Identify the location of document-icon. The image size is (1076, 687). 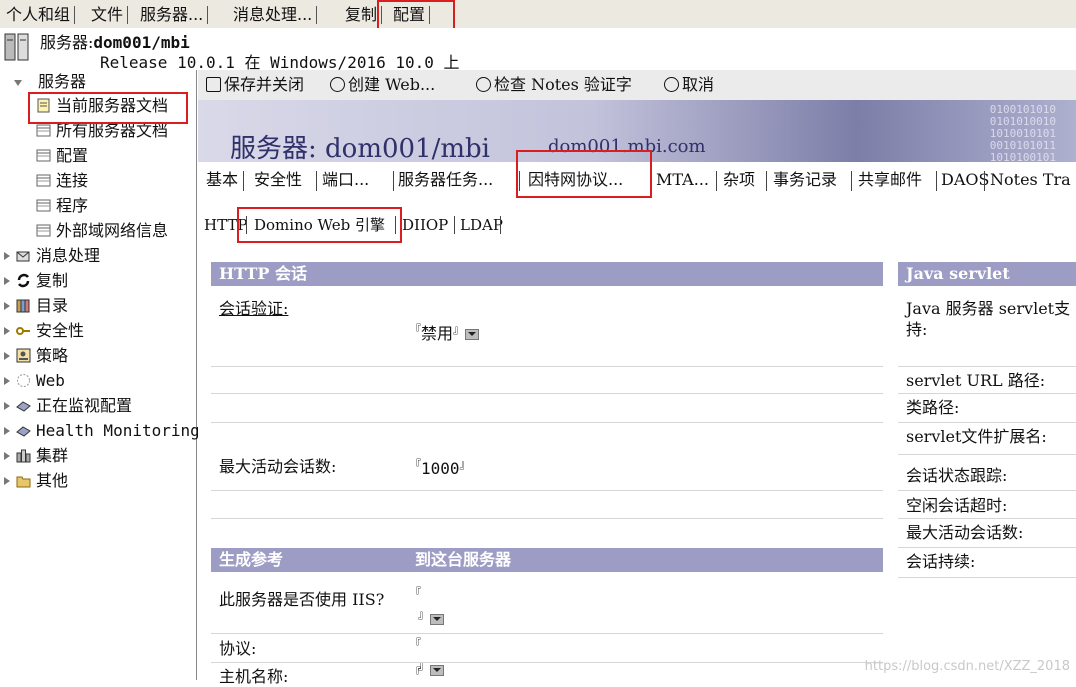
(43, 105).